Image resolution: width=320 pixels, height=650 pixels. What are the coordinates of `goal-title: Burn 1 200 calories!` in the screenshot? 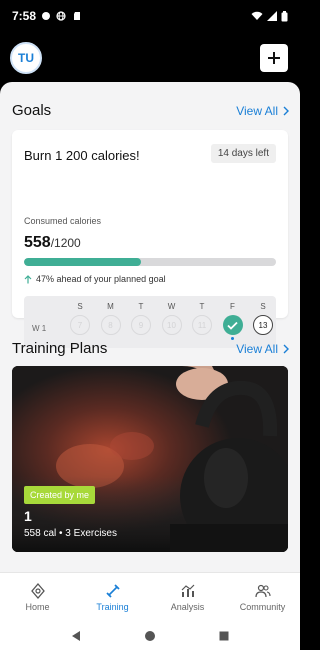 It's located at (82, 155).